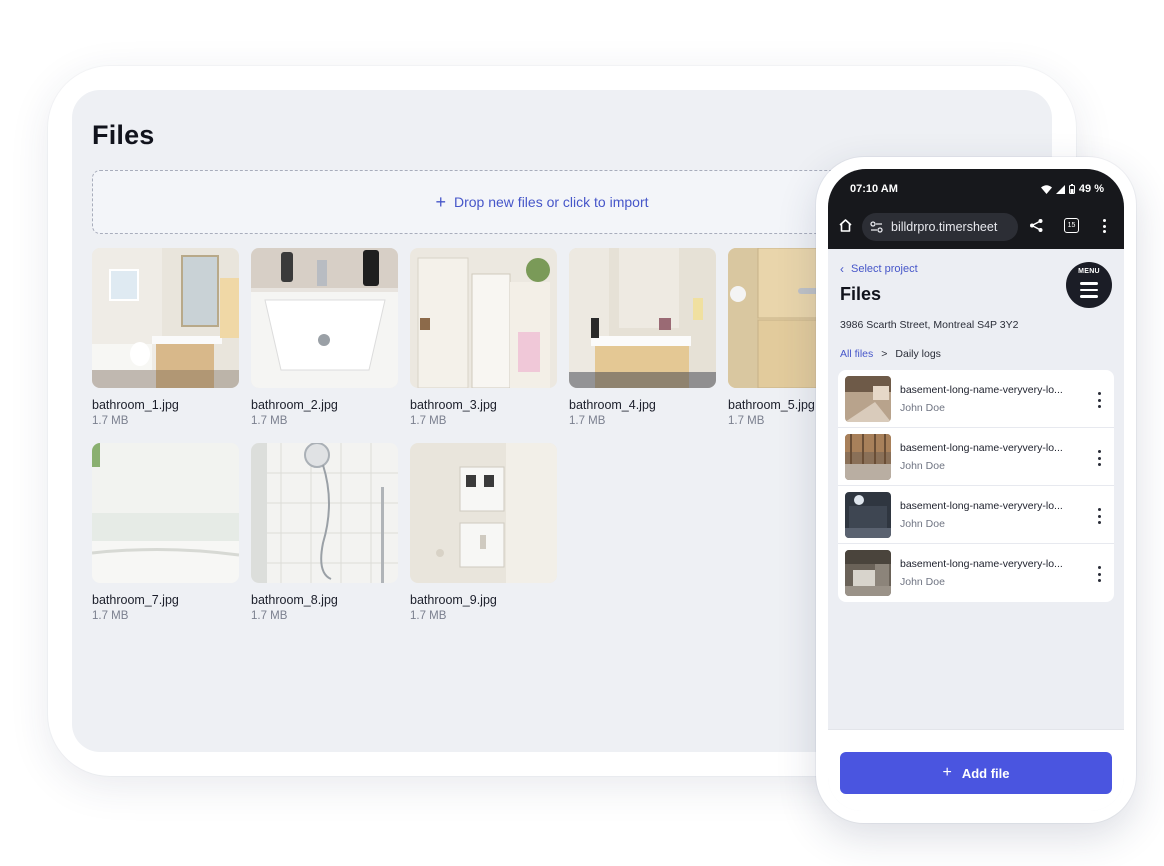 The height and width of the screenshot is (866, 1164). I want to click on file-card: bathroom_8.jpg 1.7 MB, so click(324, 532).